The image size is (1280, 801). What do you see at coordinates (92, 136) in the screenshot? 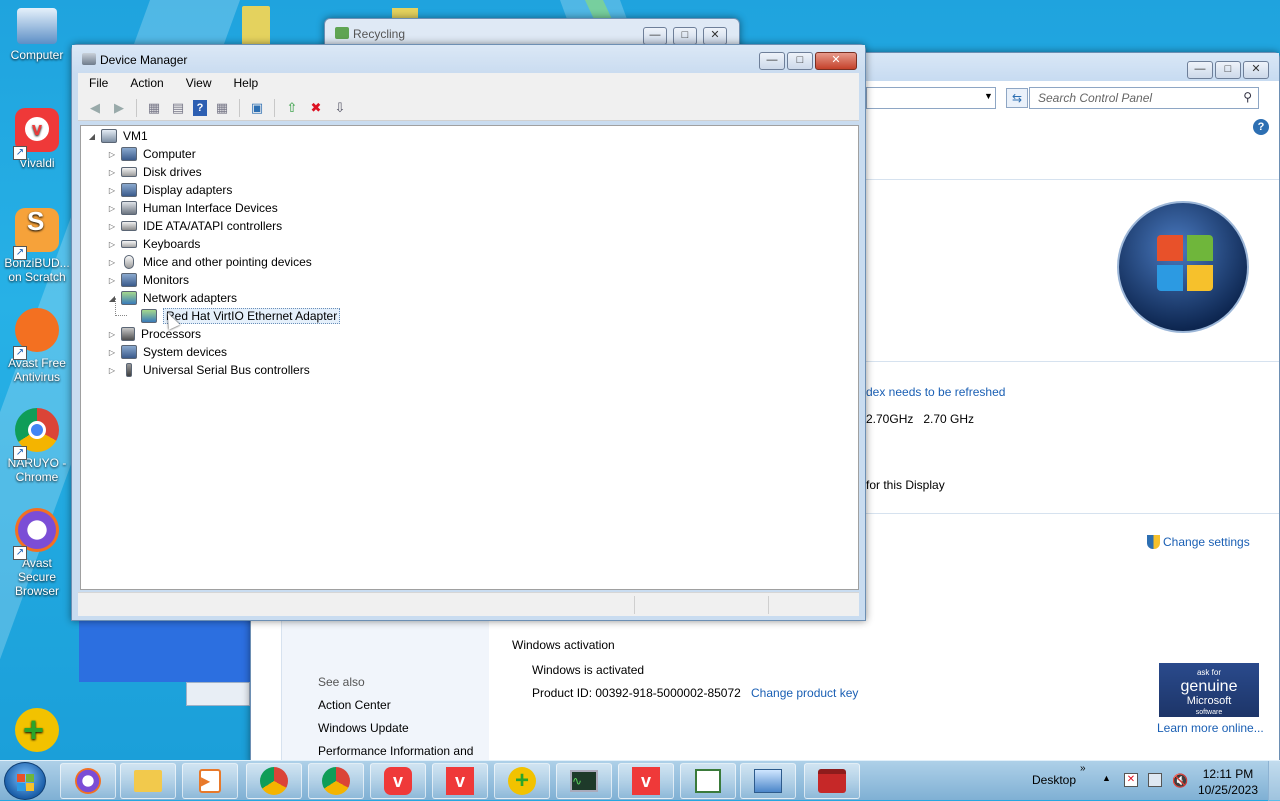
I see `collapse-icon: ◢` at bounding box center [92, 136].